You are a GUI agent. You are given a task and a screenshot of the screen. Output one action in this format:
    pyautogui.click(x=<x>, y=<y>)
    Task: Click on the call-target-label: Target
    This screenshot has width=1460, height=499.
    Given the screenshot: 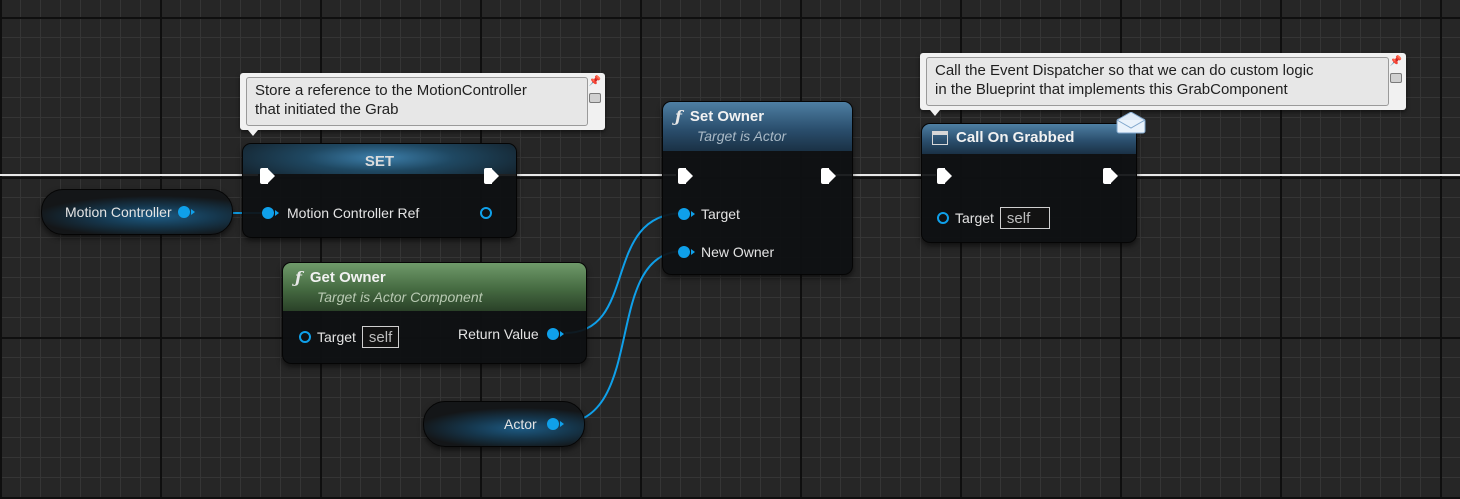 What is the action you would take?
    pyautogui.click(x=974, y=218)
    